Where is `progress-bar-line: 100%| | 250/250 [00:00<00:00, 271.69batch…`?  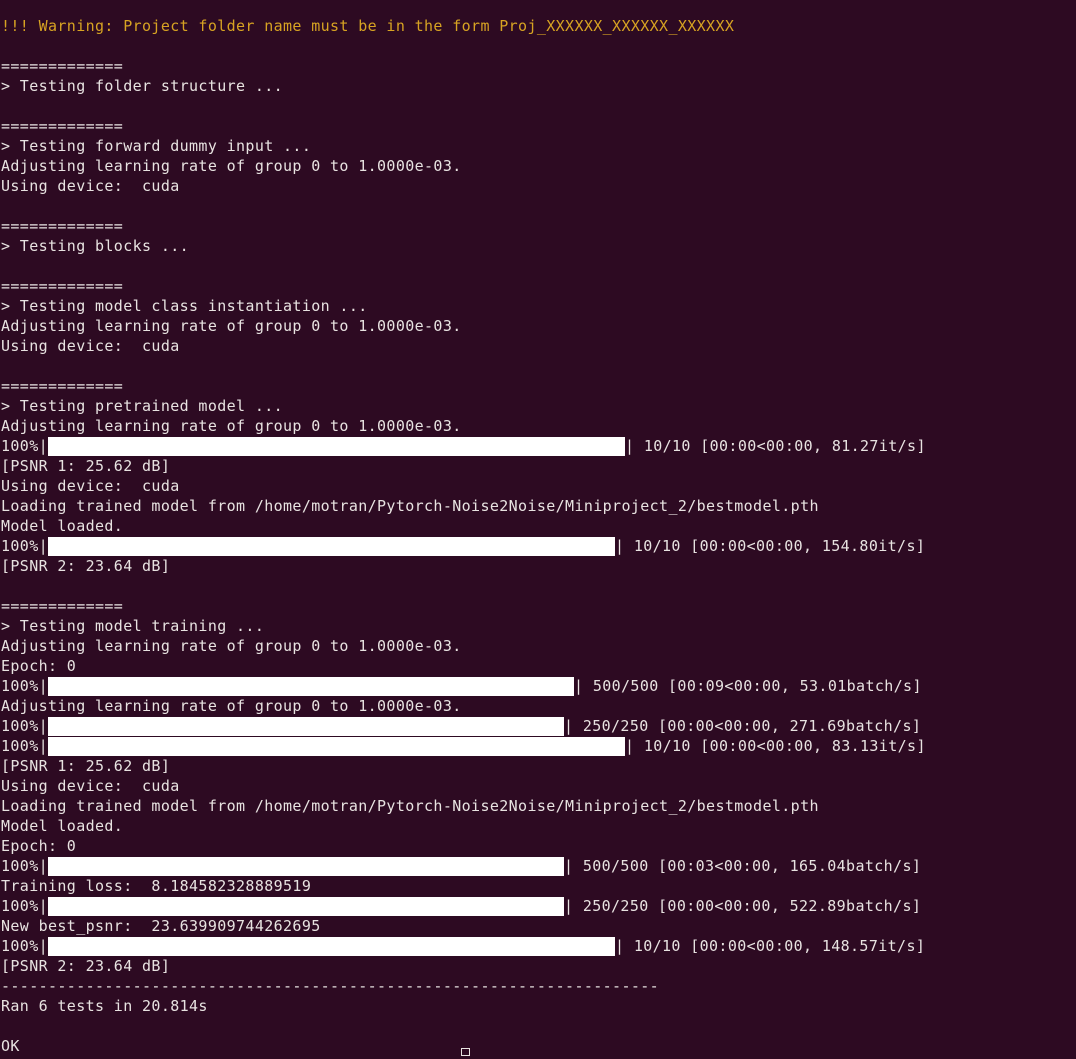 progress-bar-line: 100%| | 250/250 [00:00<00:00, 271.69batch… is located at coordinates (463, 726).